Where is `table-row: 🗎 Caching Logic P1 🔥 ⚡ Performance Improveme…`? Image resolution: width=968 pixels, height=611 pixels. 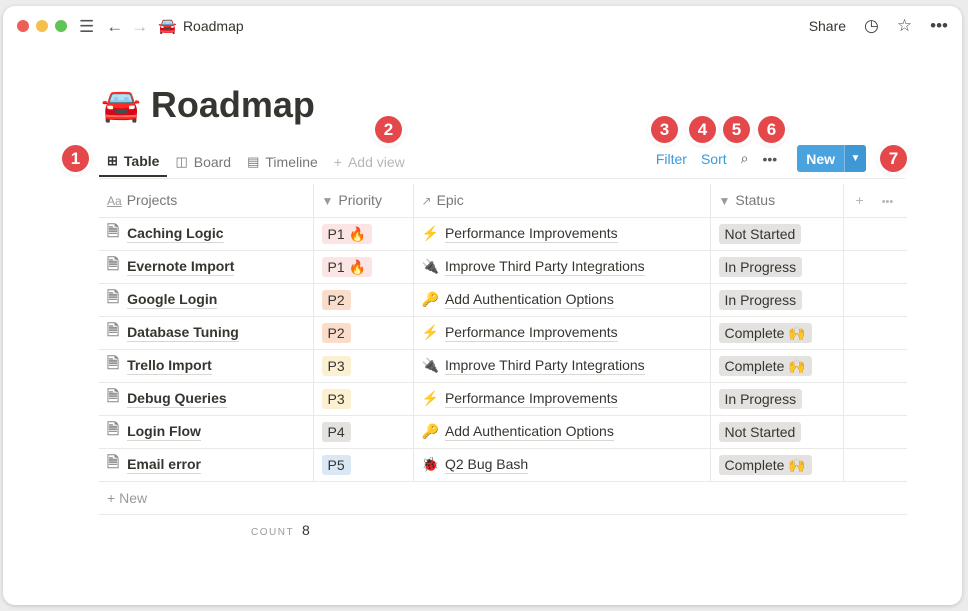 table-row: 🗎 Caching Logic P1 🔥 ⚡ Performance Improveme… is located at coordinates (503, 234).